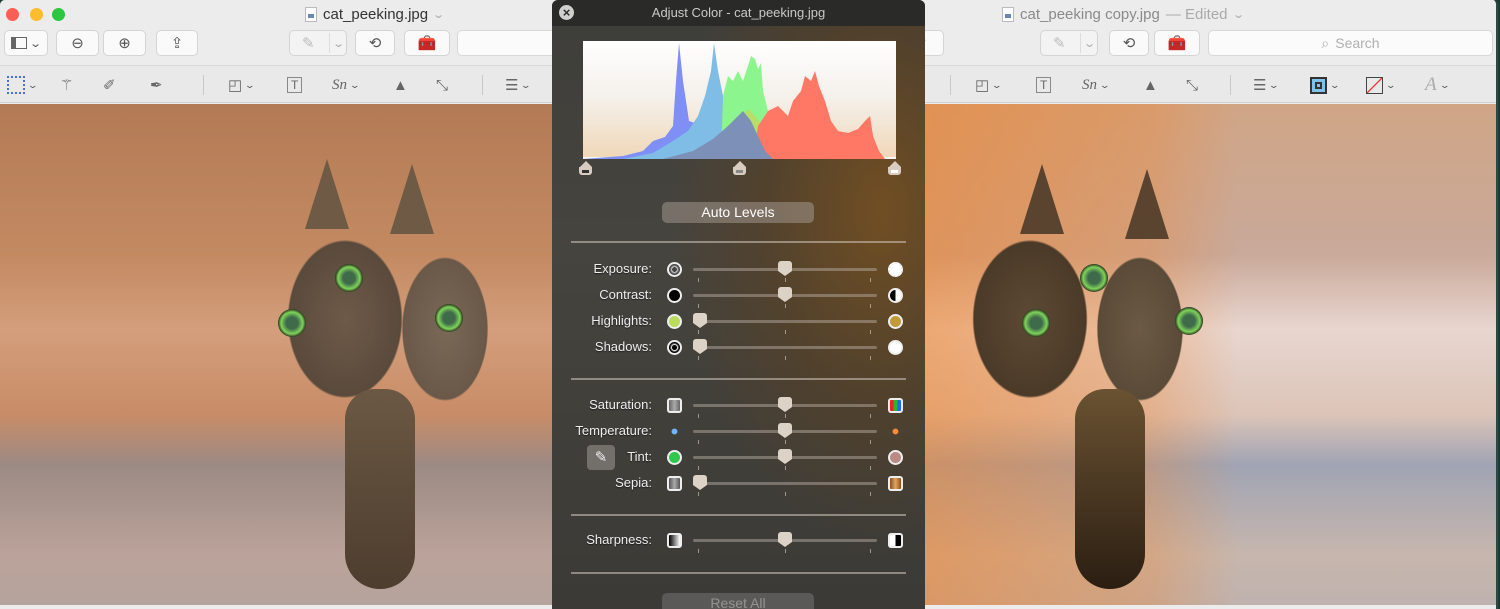 This screenshot has height=609, width=1500. I want to click on text-box-icon: T, so click(295, 85).